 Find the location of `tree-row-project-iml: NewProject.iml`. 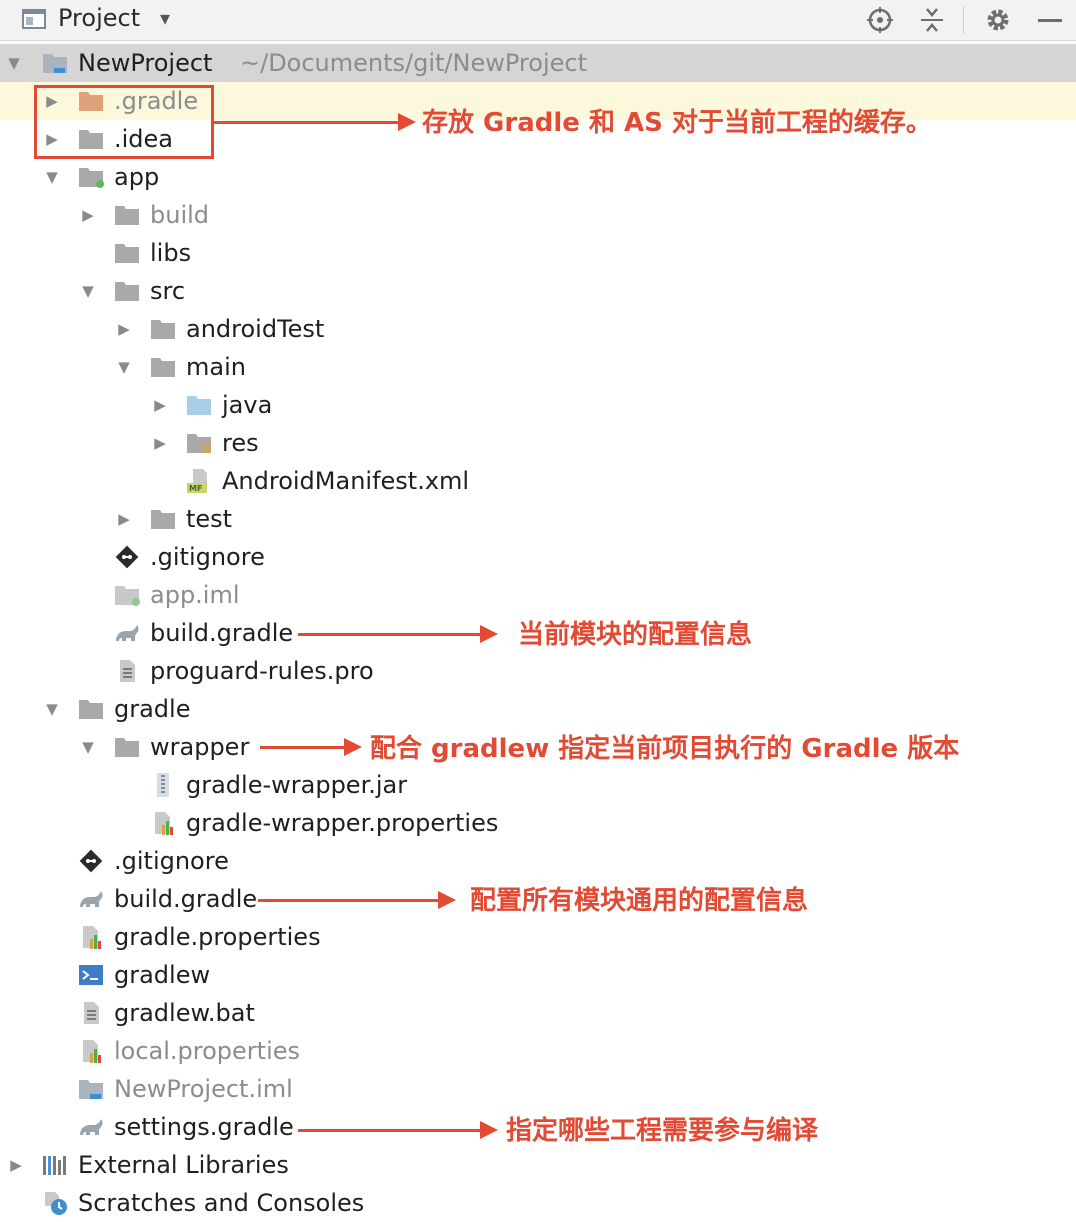

tree-row-project-iml: NewProject.iml is located at coordinates (538, 1089).